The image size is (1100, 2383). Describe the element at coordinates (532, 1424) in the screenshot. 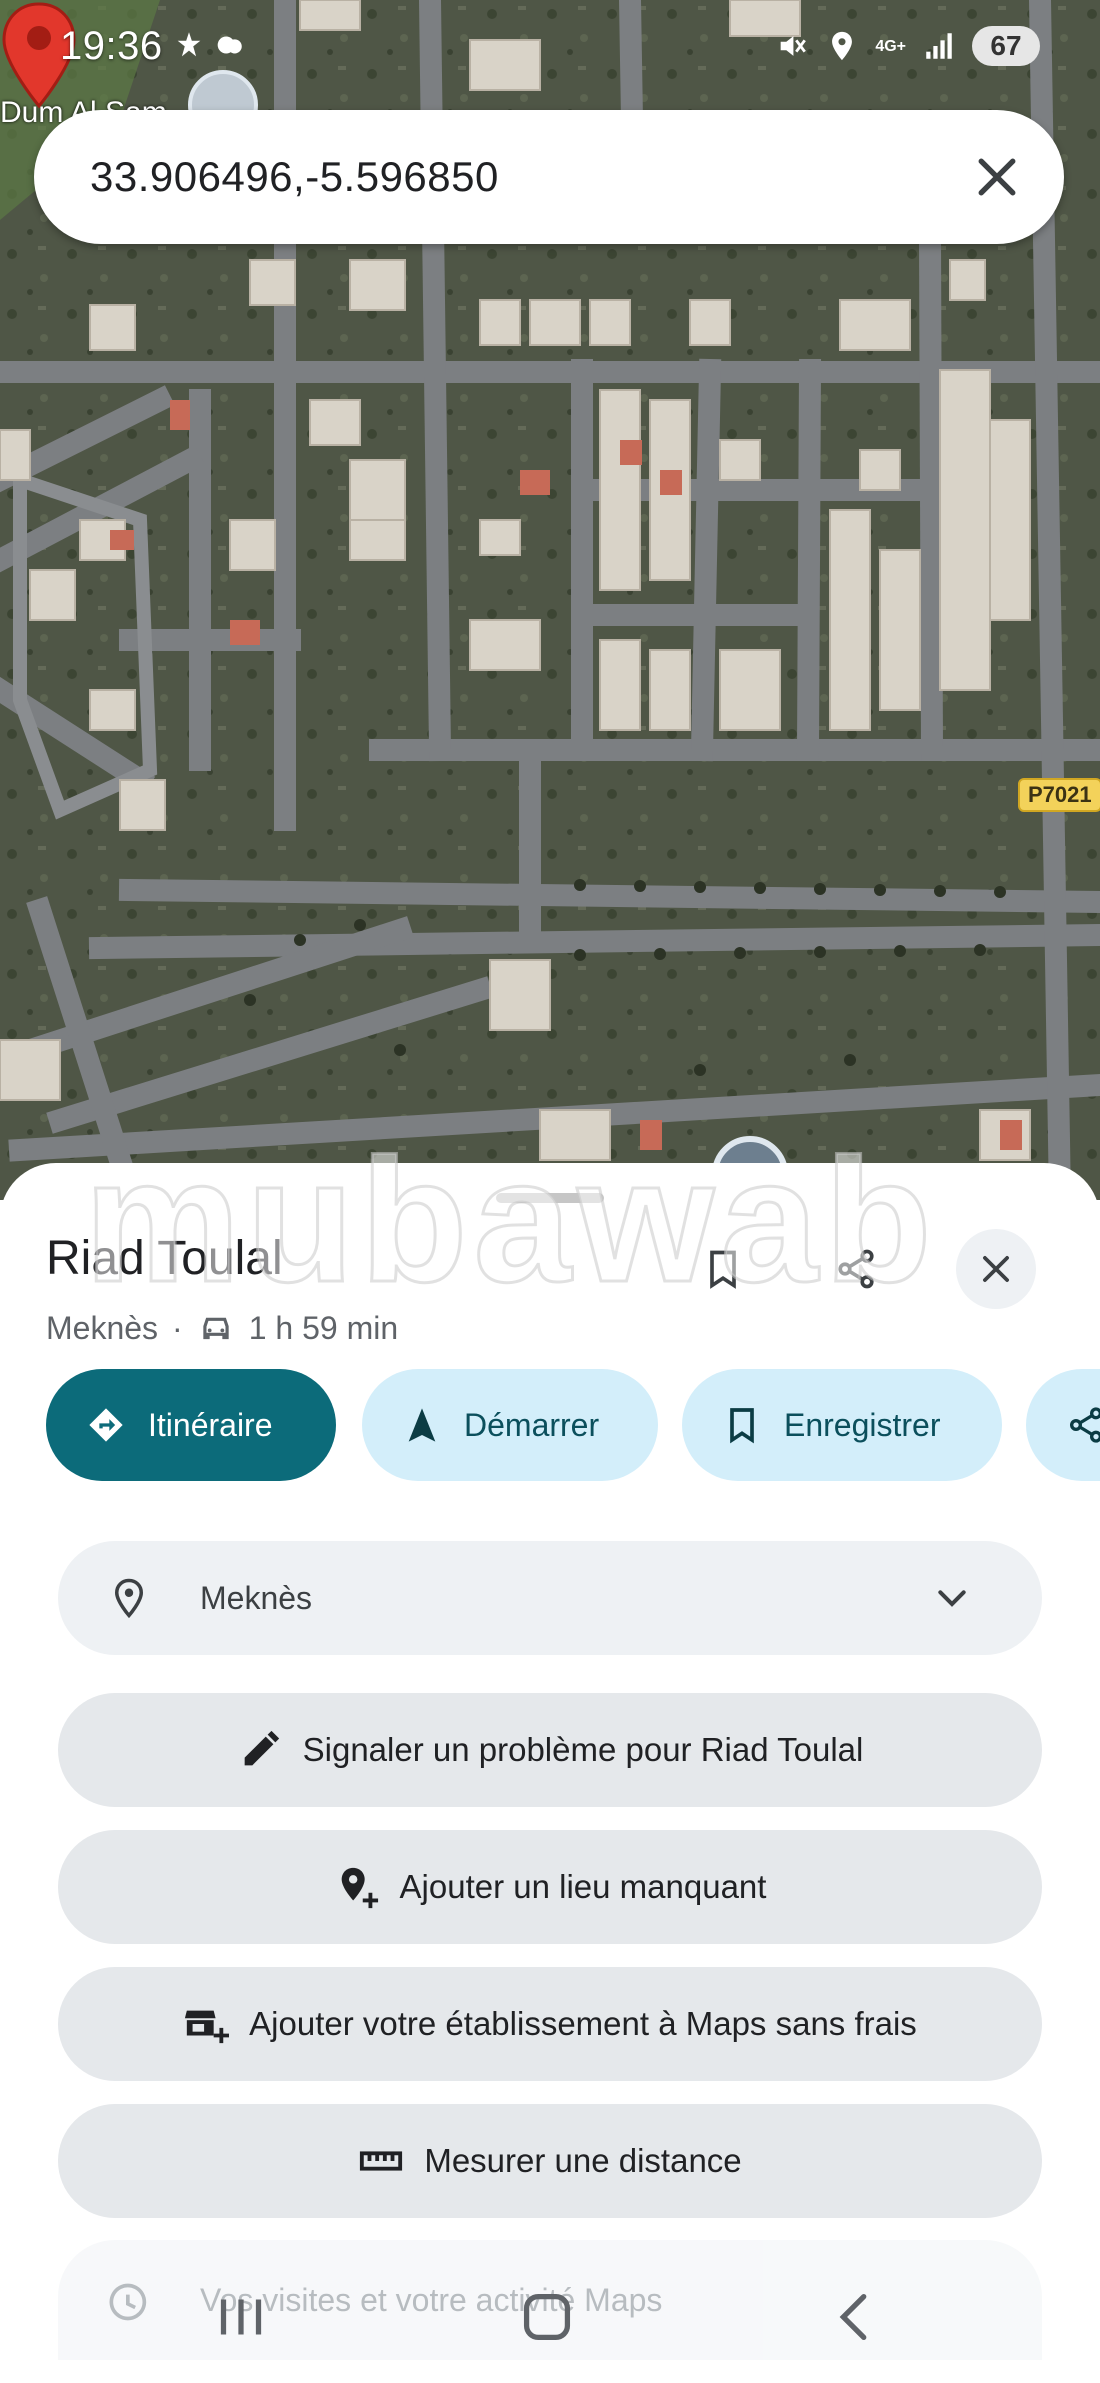

I see `start-label: Démarrer` at that location.